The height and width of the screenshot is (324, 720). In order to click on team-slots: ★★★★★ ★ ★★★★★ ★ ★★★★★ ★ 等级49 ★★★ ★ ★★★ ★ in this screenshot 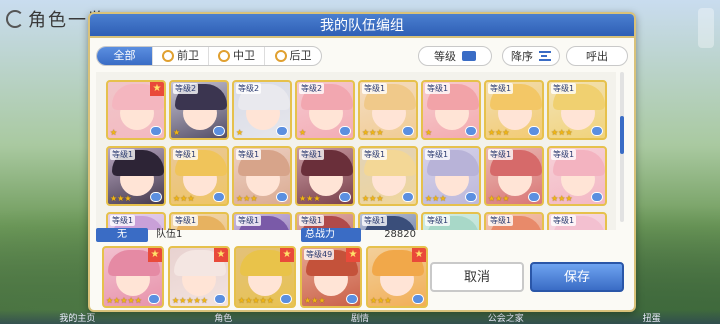, I will do `click(265, 277)`.